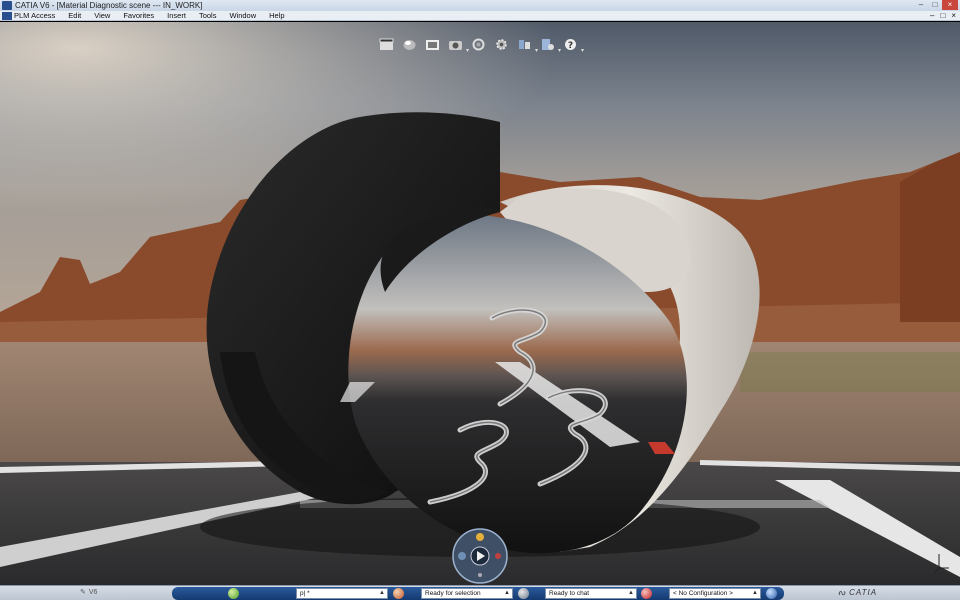  I want to click on environment-dropdown-icon: ▾, so click(559, 50).